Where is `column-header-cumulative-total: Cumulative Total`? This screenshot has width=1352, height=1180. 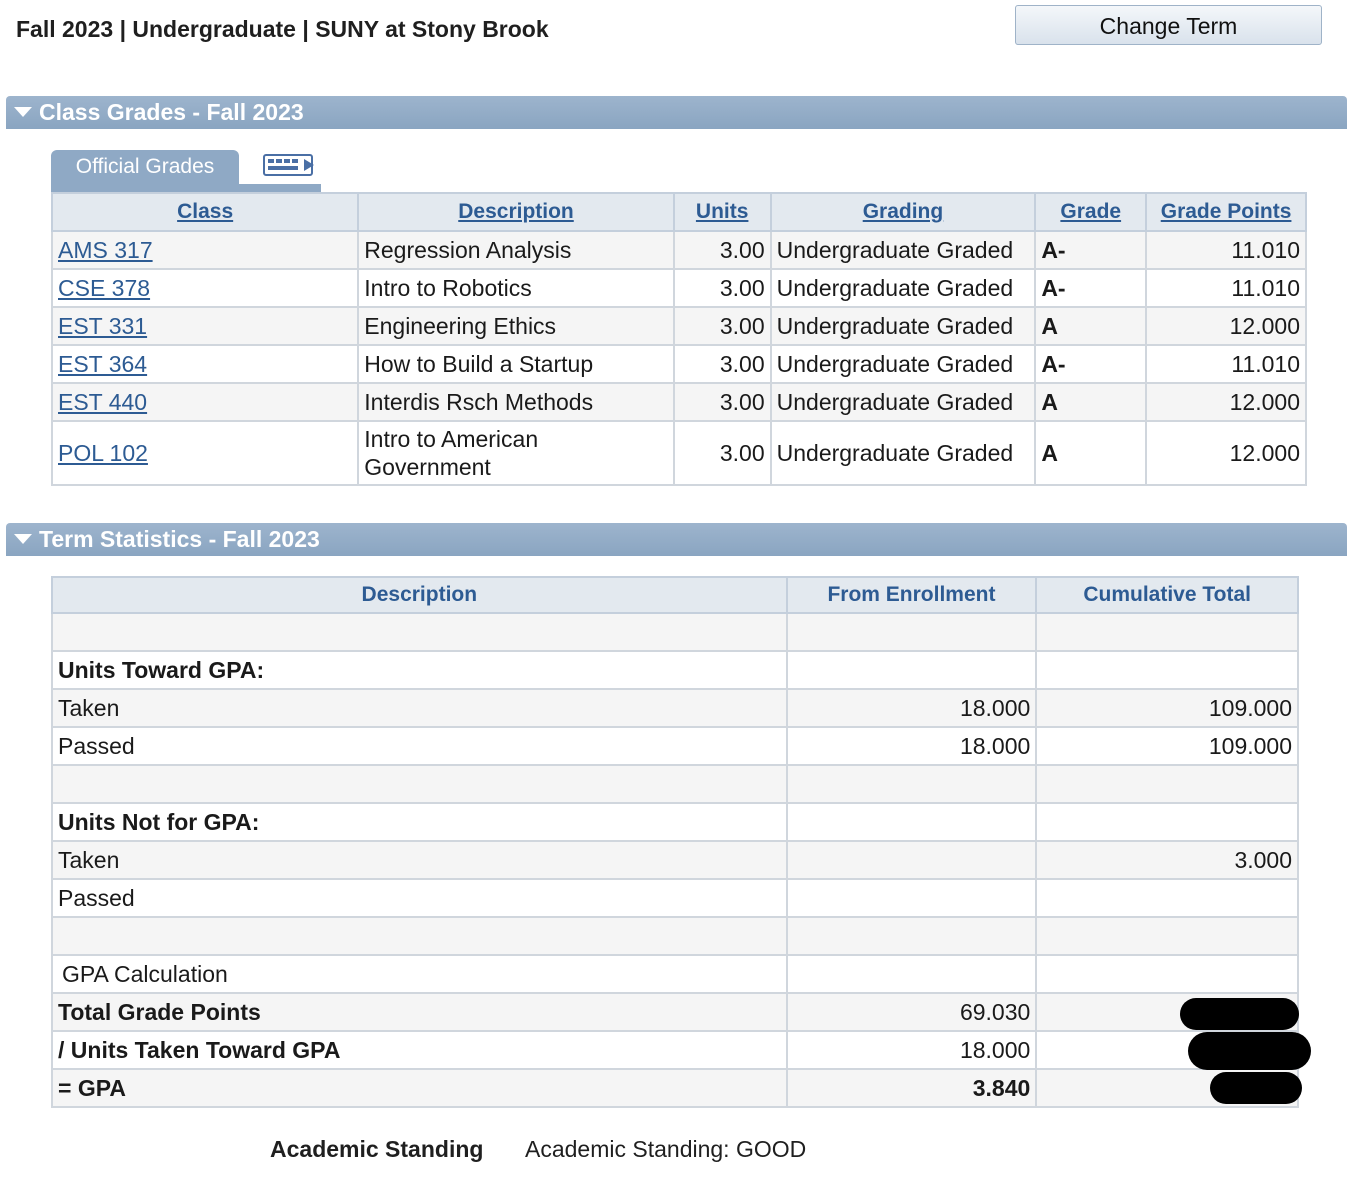 column-header-cumulative-total: Cumulative Total is located at coordinates (1167, 595).